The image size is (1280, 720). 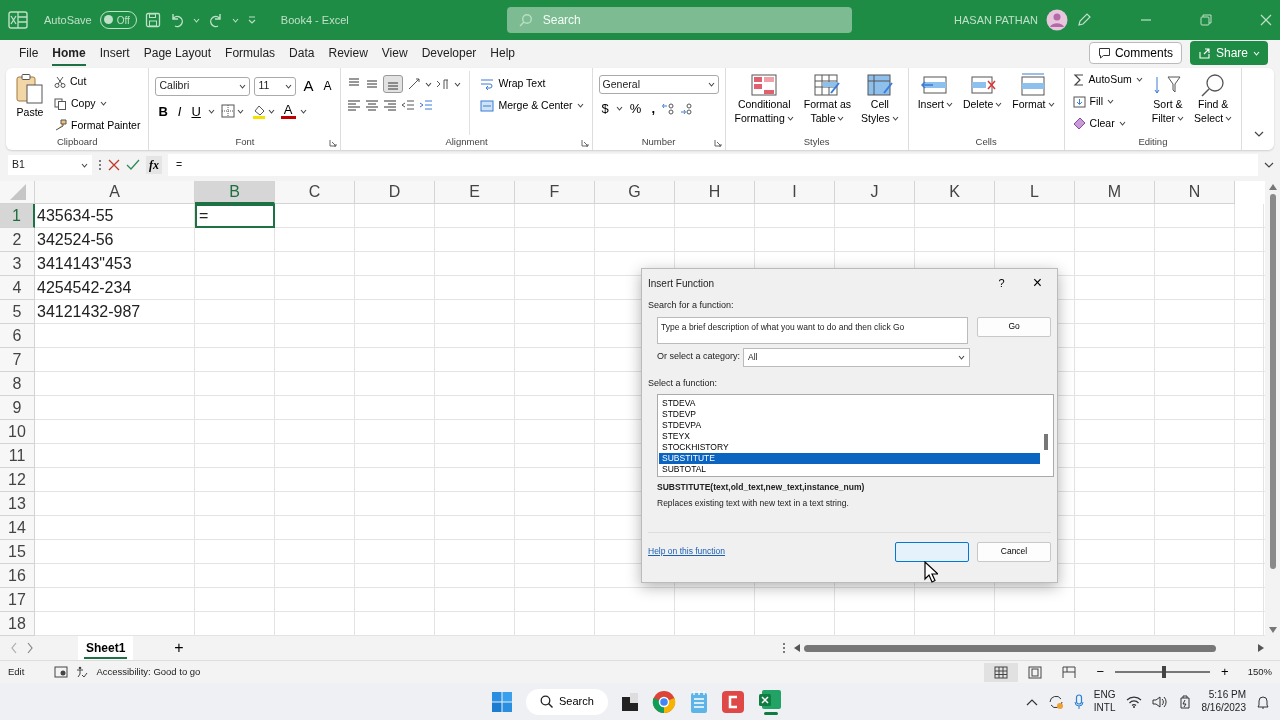 What do you see at coordinates (115, 216) in the screenshot?
I see `cell: 435634-55` at bounding box center [115, 216].